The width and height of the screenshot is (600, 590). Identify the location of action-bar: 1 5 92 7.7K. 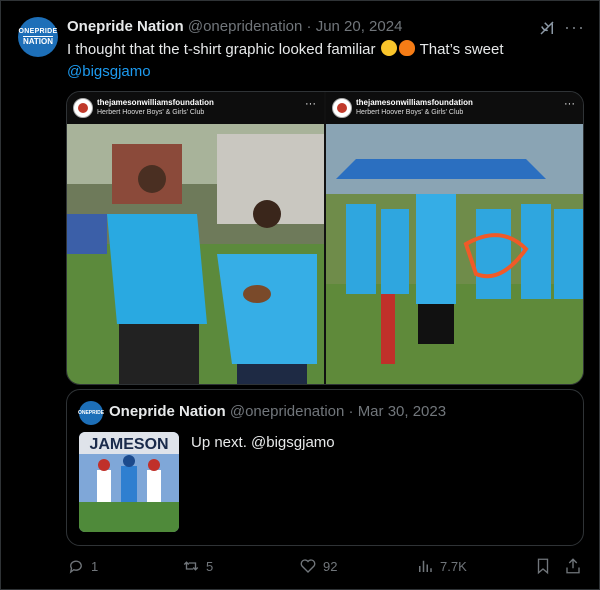
(300, 568).